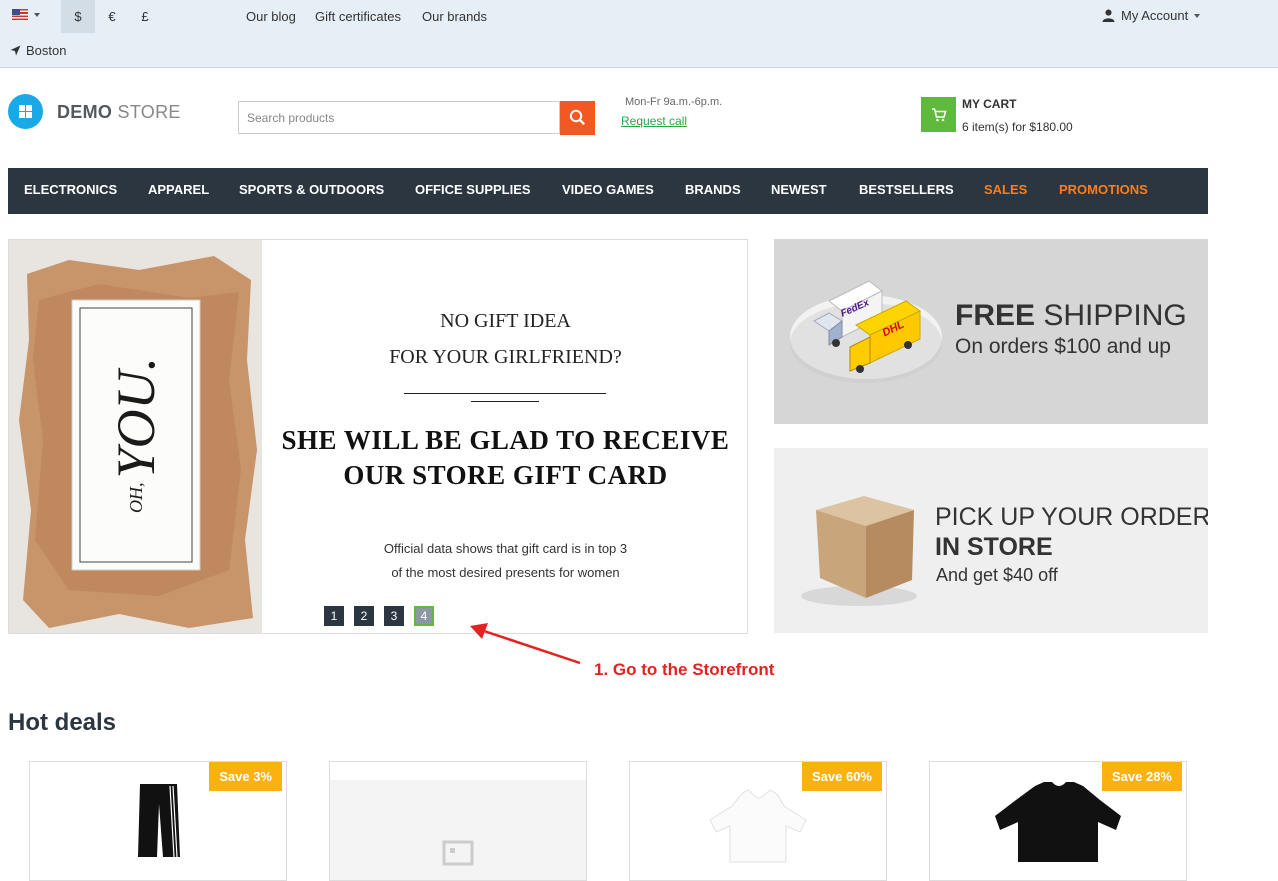 The image size is (1278, 881). I want to click on nav-sports-outdoors: SPORTS & OUTDOORS, so click(311, 191).